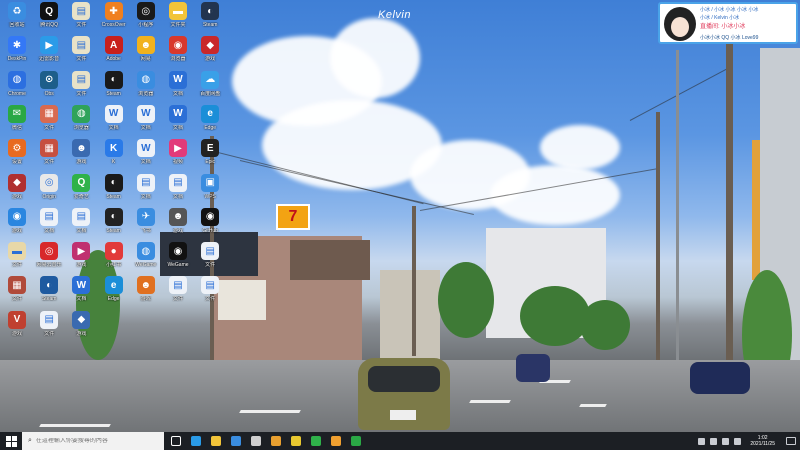  What do you see at coordinates (17, 329) in the screenshot?
I see `desktop-icon: V 游戏` at bounding box center [17, 329].